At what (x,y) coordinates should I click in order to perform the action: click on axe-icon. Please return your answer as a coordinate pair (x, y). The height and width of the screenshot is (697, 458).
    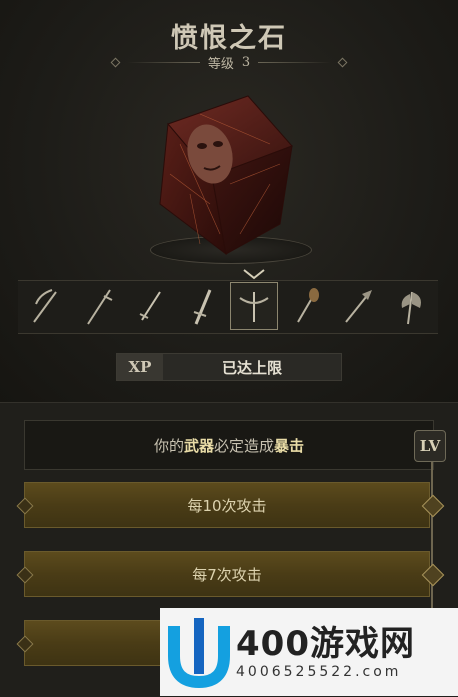
    Looking at the image, I should click on (411, 308).